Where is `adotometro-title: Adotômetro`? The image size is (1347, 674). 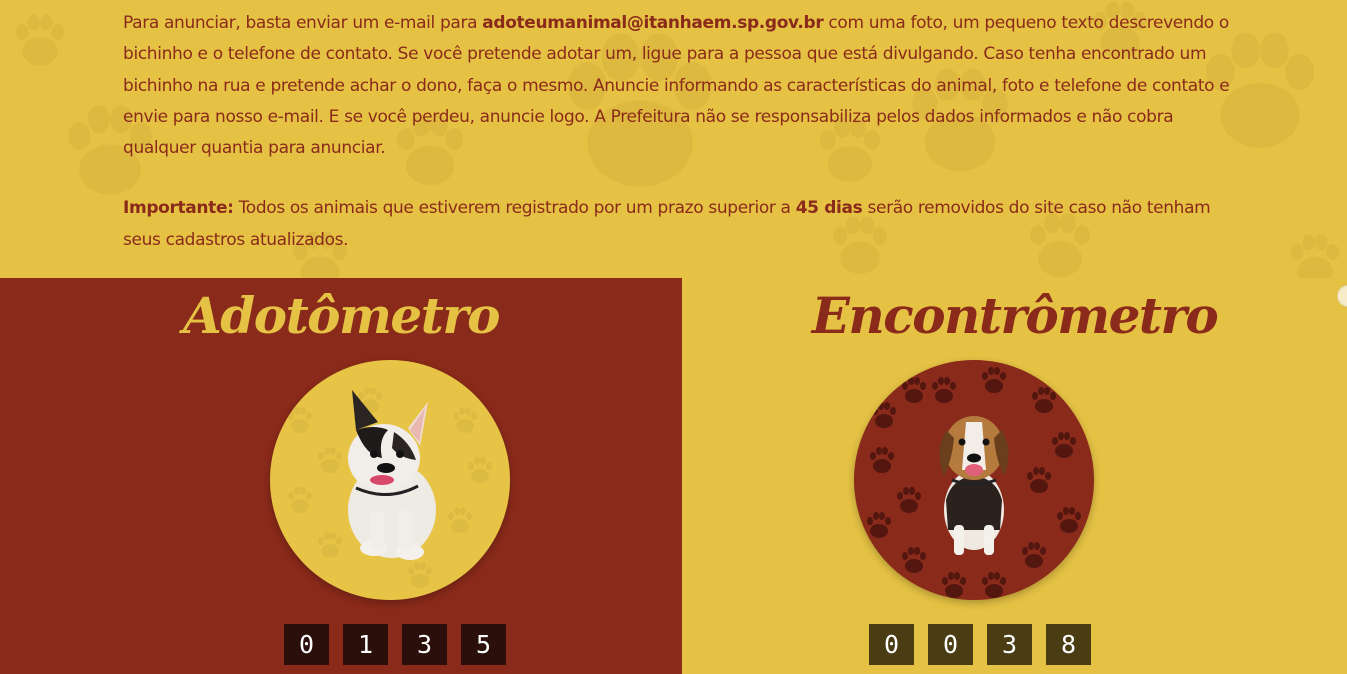
adotometro-title: Adotômetro is located at coordinates (341, 315).